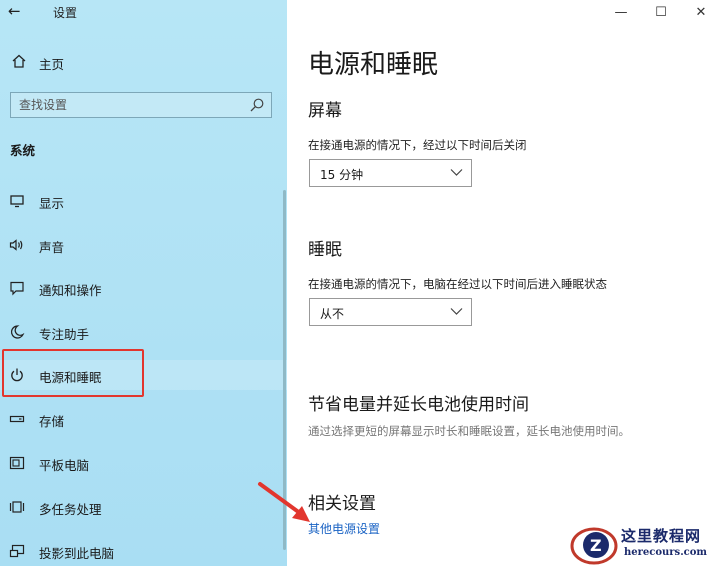  What do you see at coordinates (64, 465) in the screenshot?
I see `sidebar-item-label: 平板电脑` at bounding box center [64, 465].